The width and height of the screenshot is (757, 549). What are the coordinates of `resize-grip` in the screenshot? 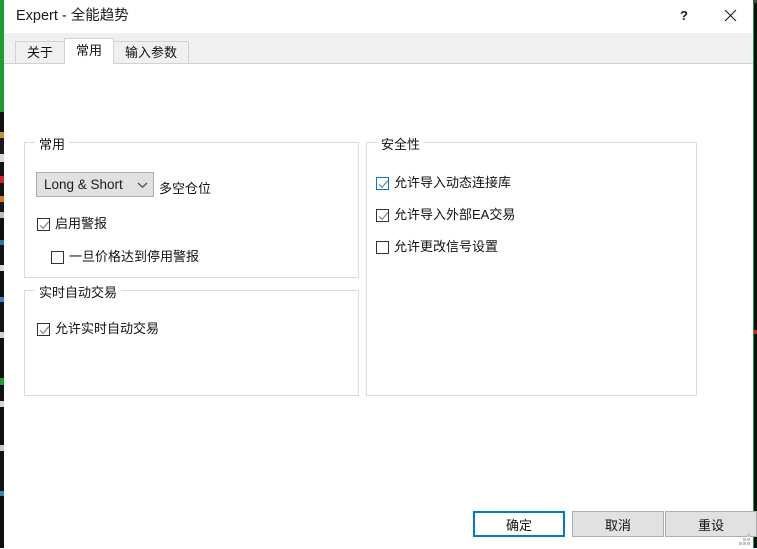 It's located at (744, 539).